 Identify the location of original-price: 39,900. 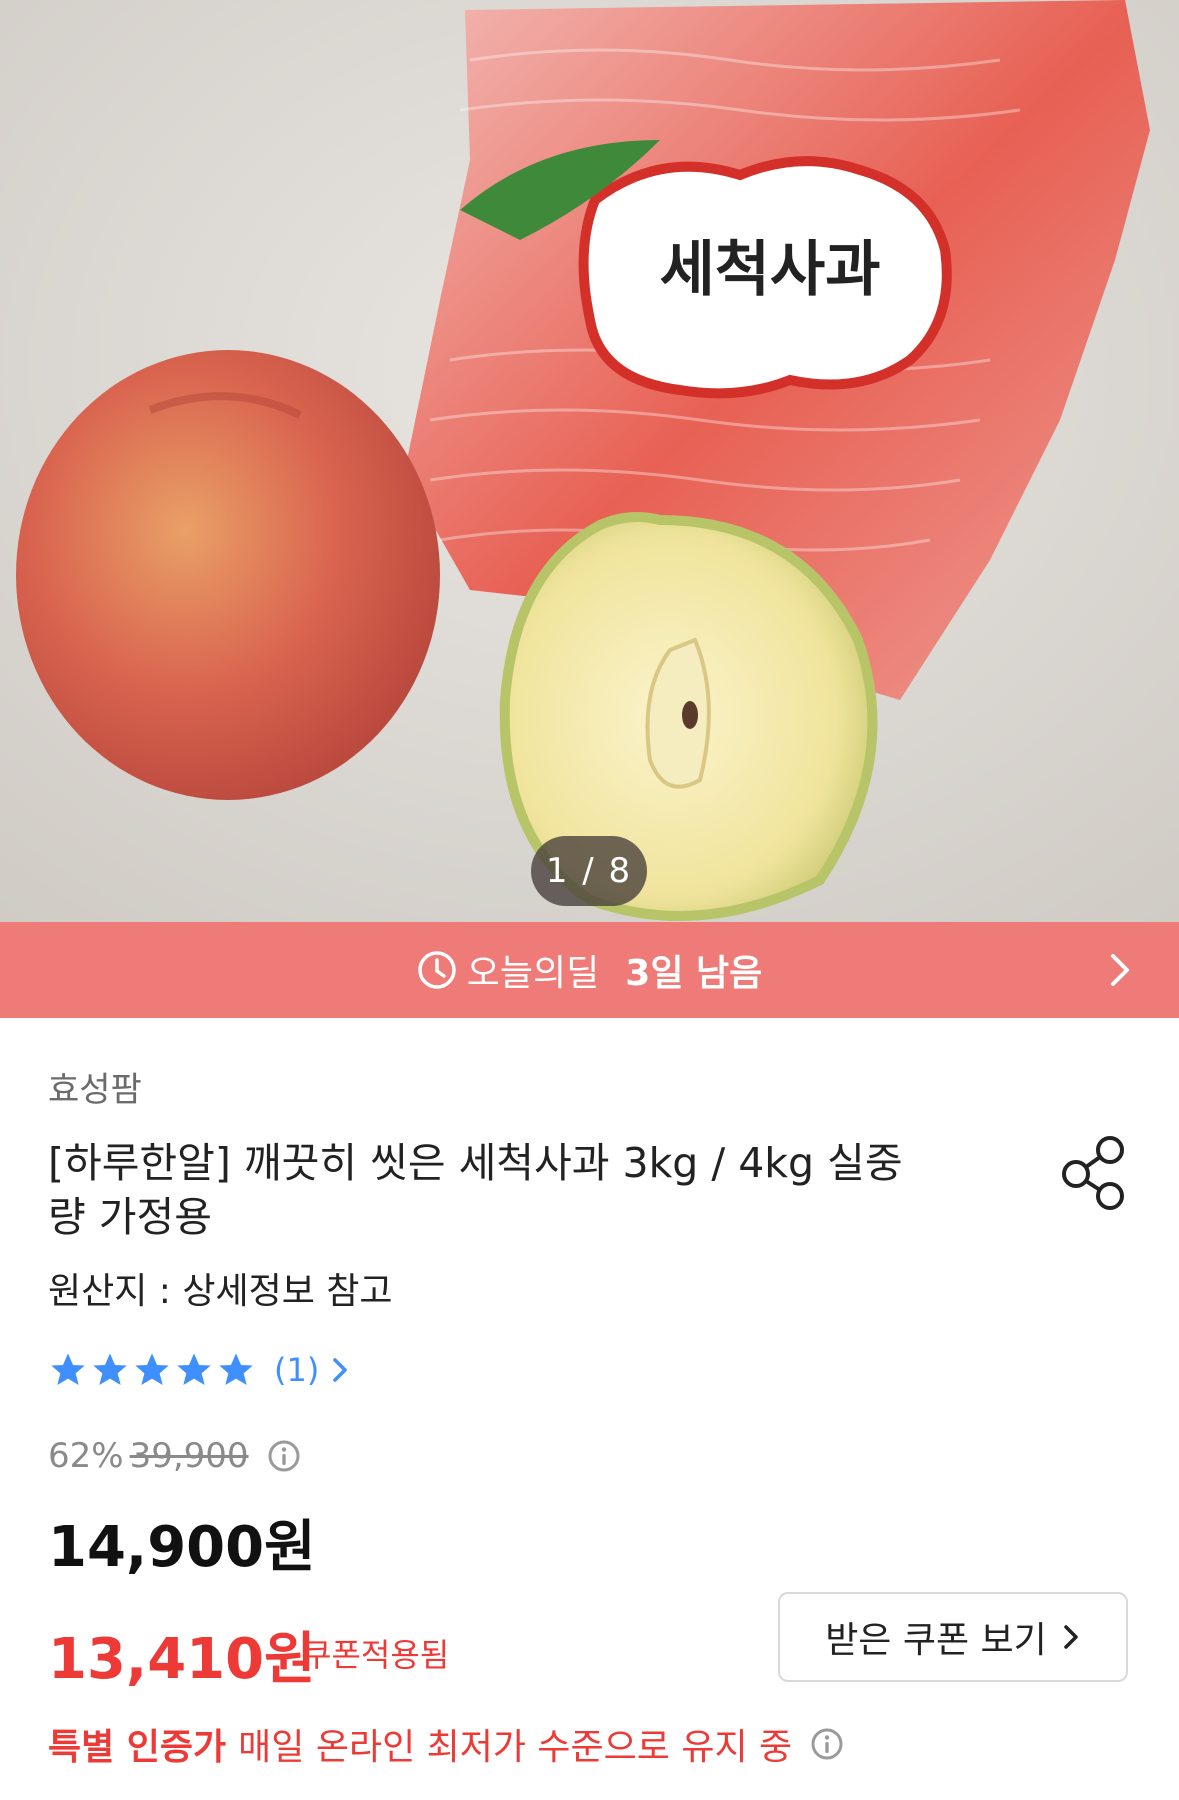
(189, 1456).